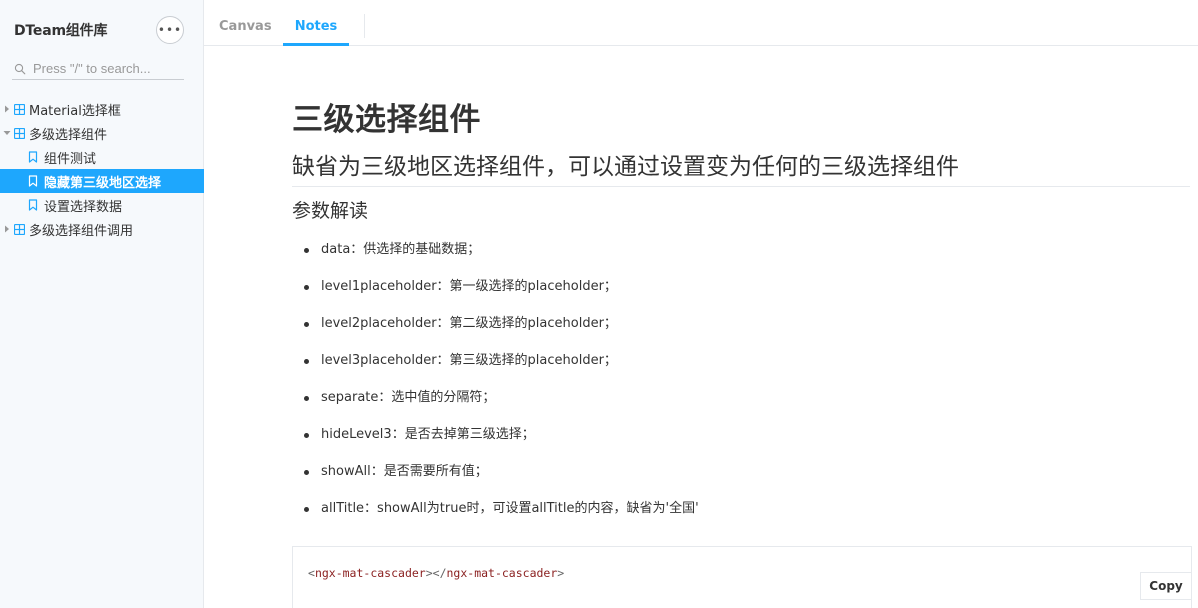 The width and height of the screenshot is (1198, 608). I want to click on tree-item-hide-level3: 隐藏第三级地区选择, so click(102, 181).